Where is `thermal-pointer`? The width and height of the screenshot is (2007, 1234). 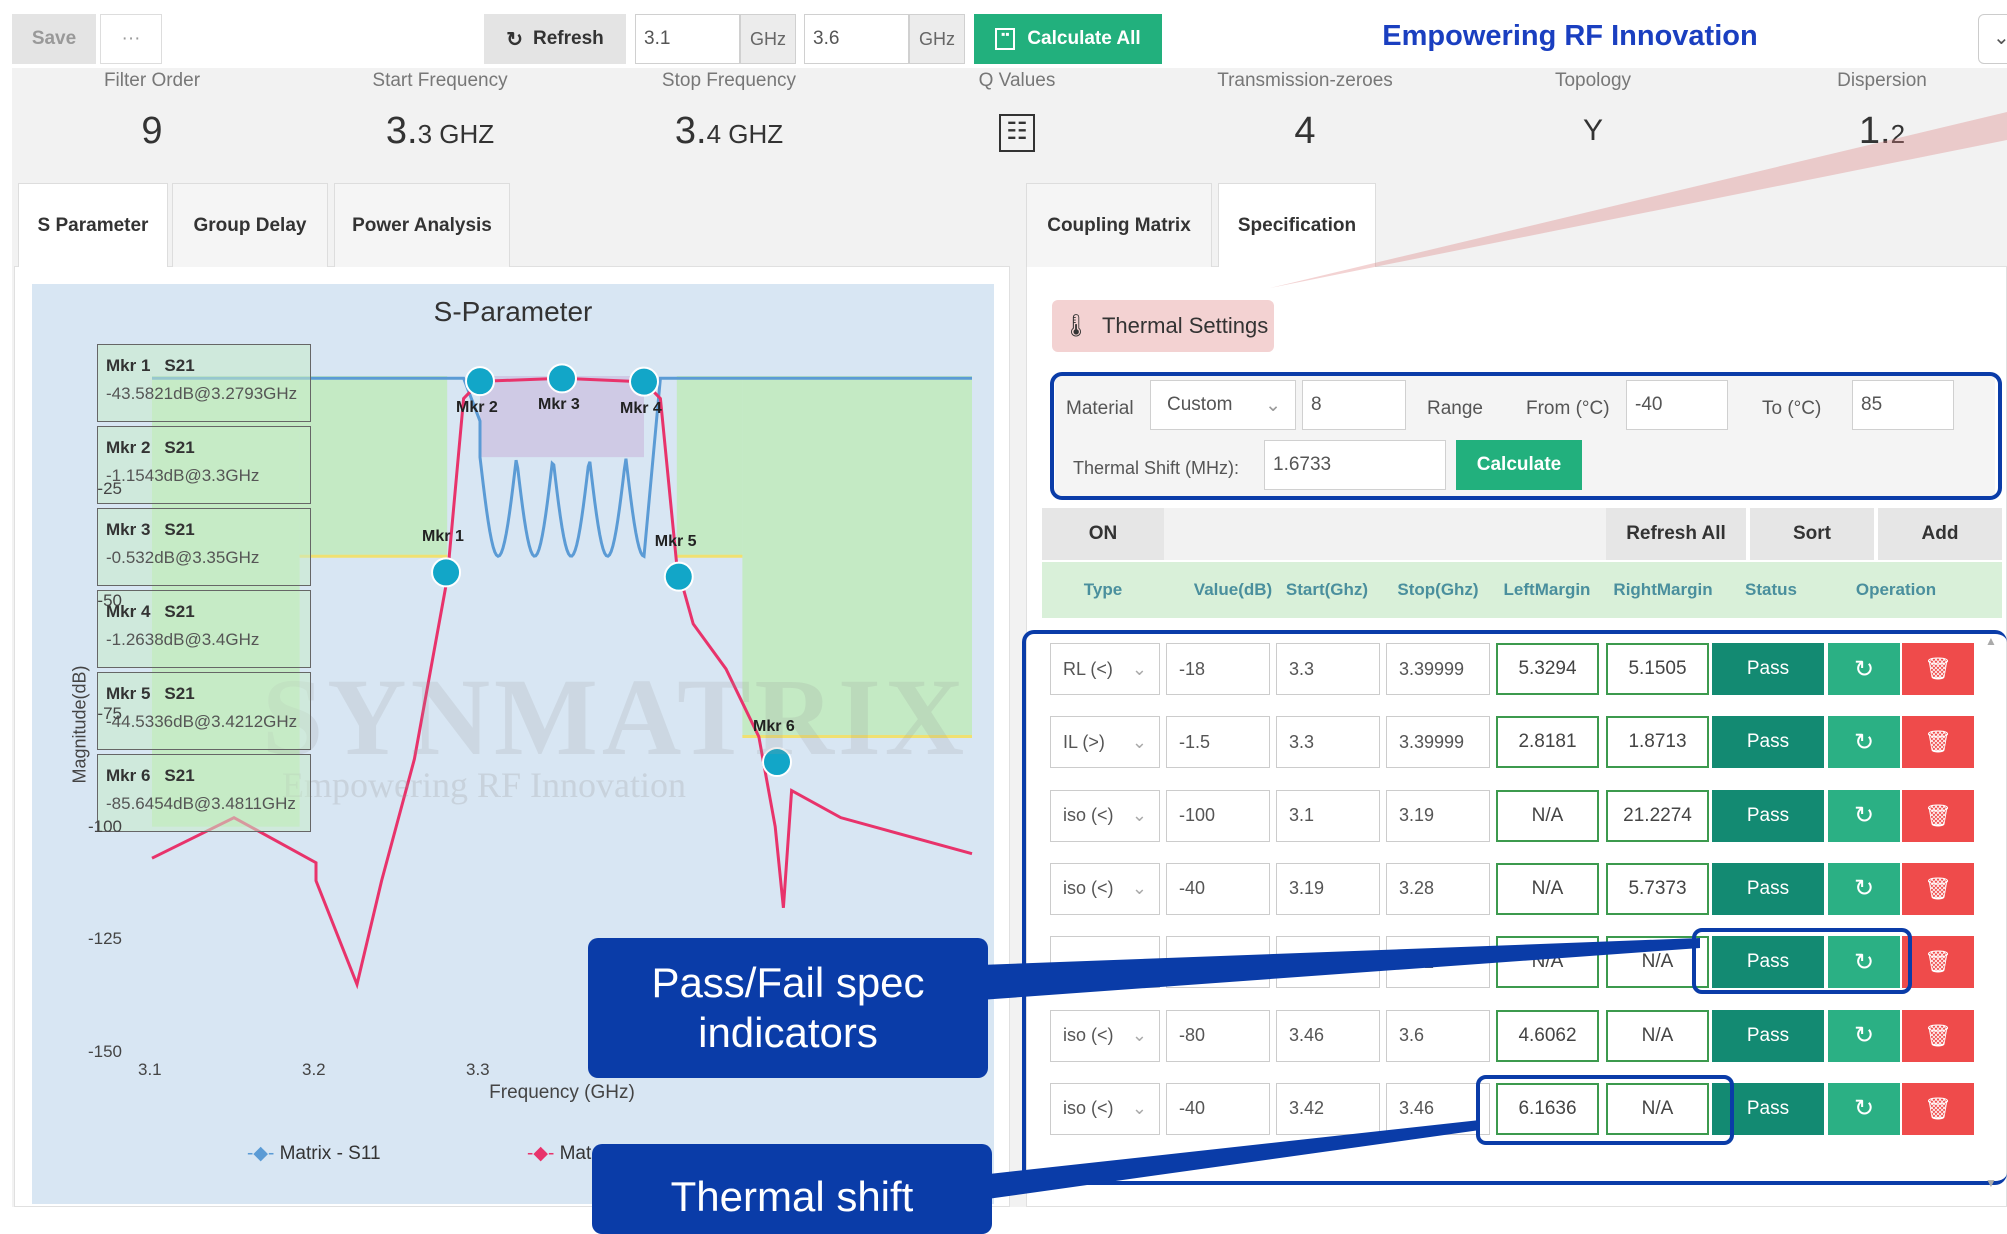
thermal-pointer is located at coordinates (1230, 1160).